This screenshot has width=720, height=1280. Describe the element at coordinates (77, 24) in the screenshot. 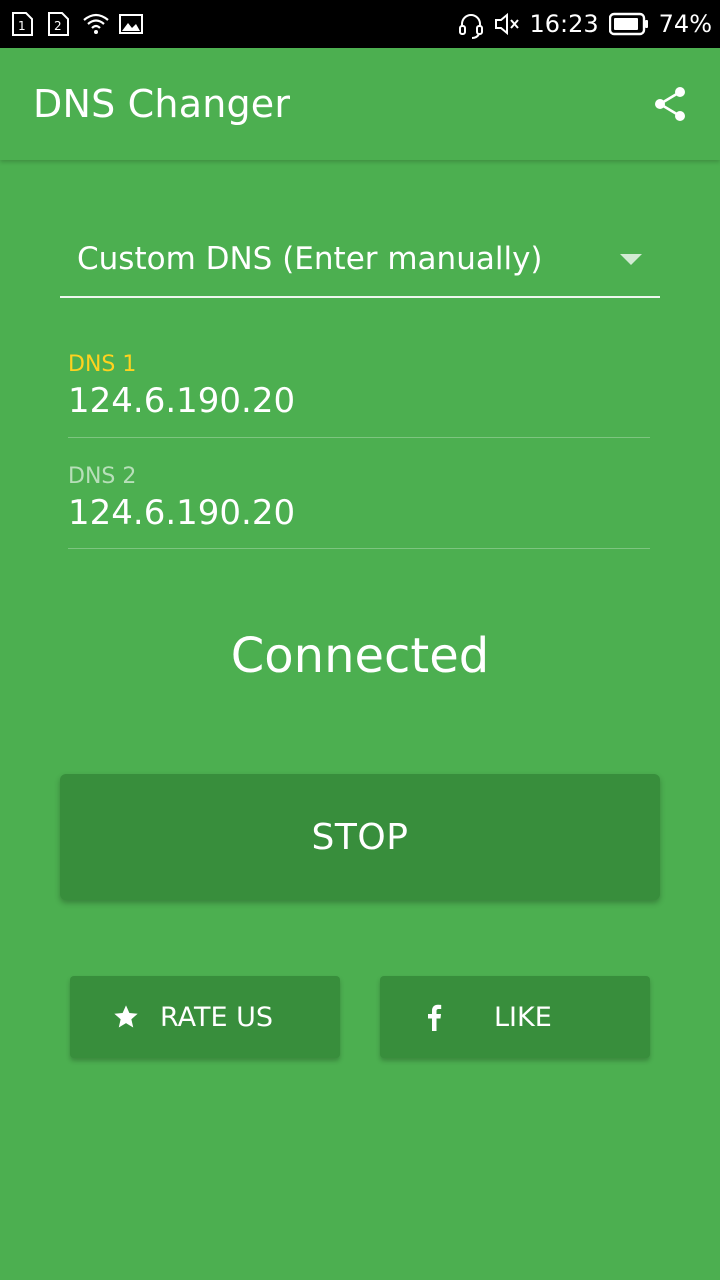

I see `status-bar-left: 1 2` at that location.